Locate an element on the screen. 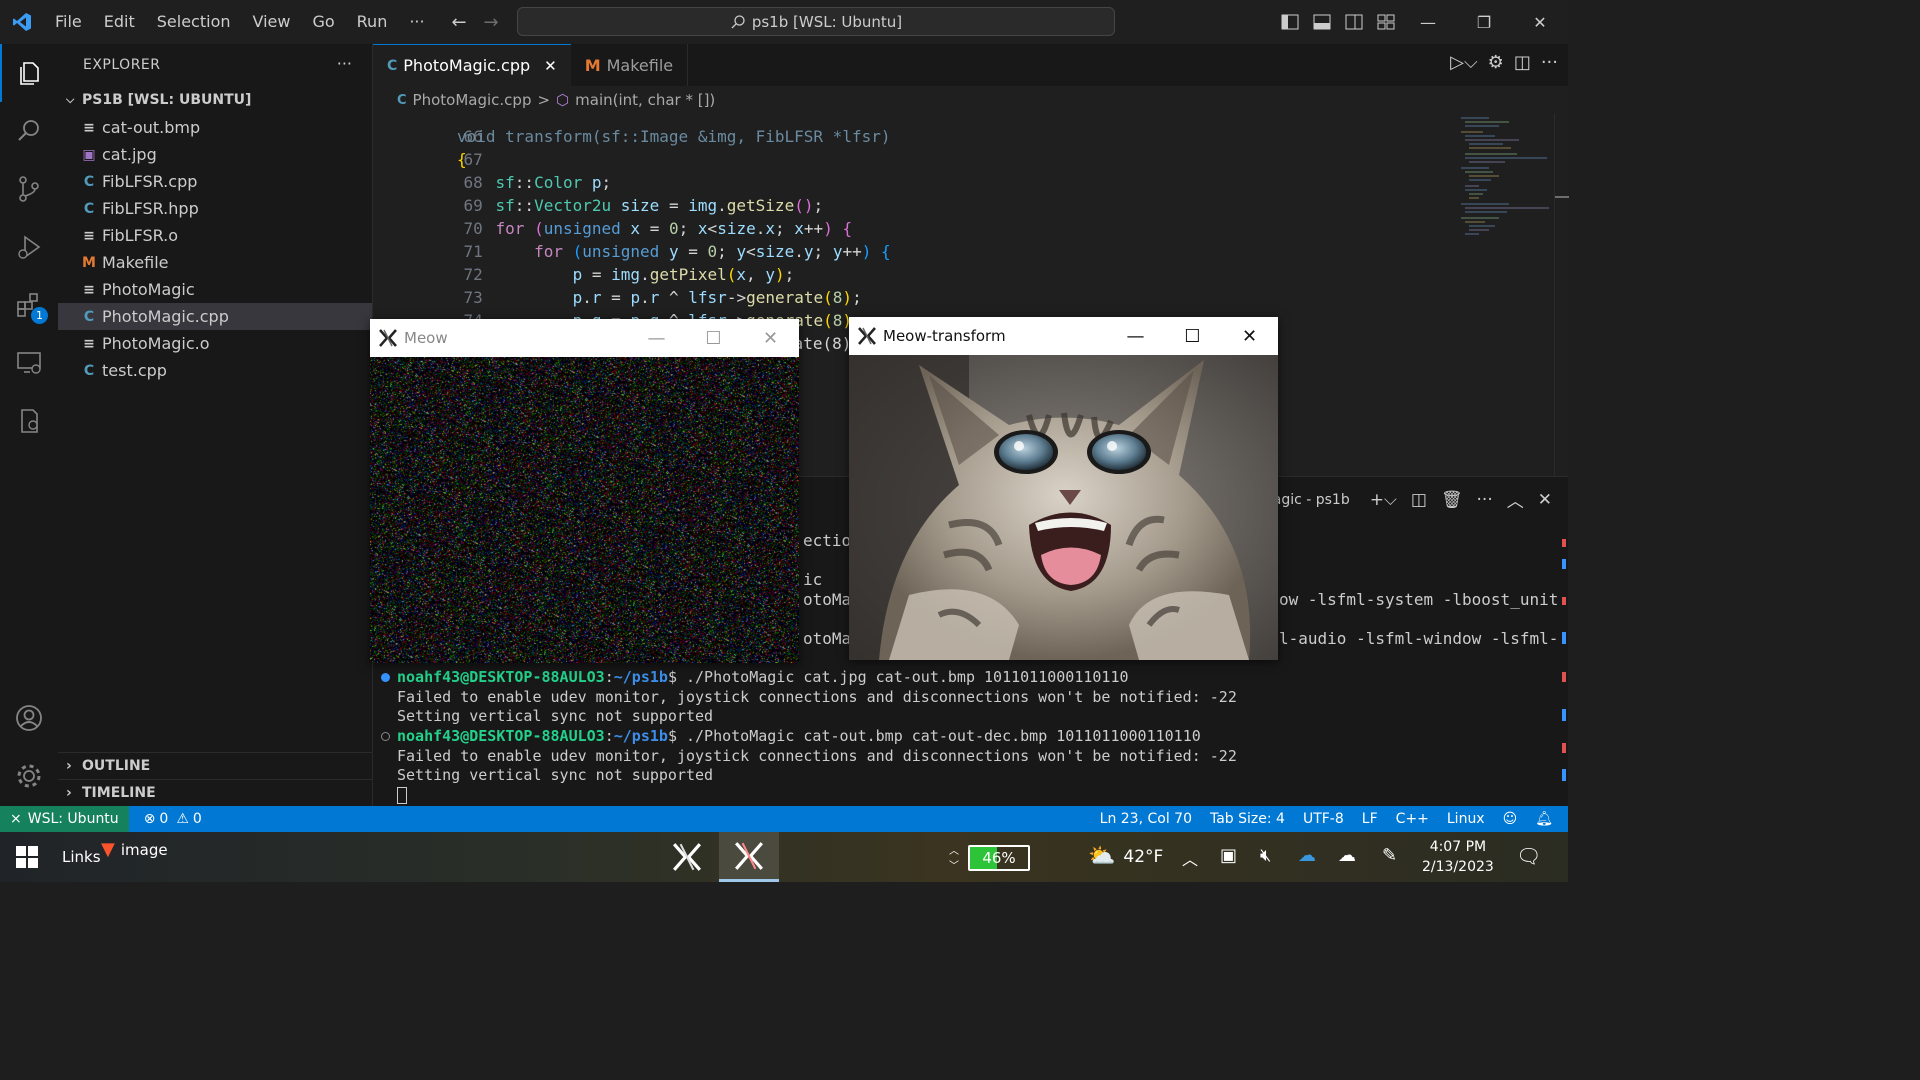 This screenshot has width=1920, height=1080. editor-scrollbar is located at coordinates (1561, 295).